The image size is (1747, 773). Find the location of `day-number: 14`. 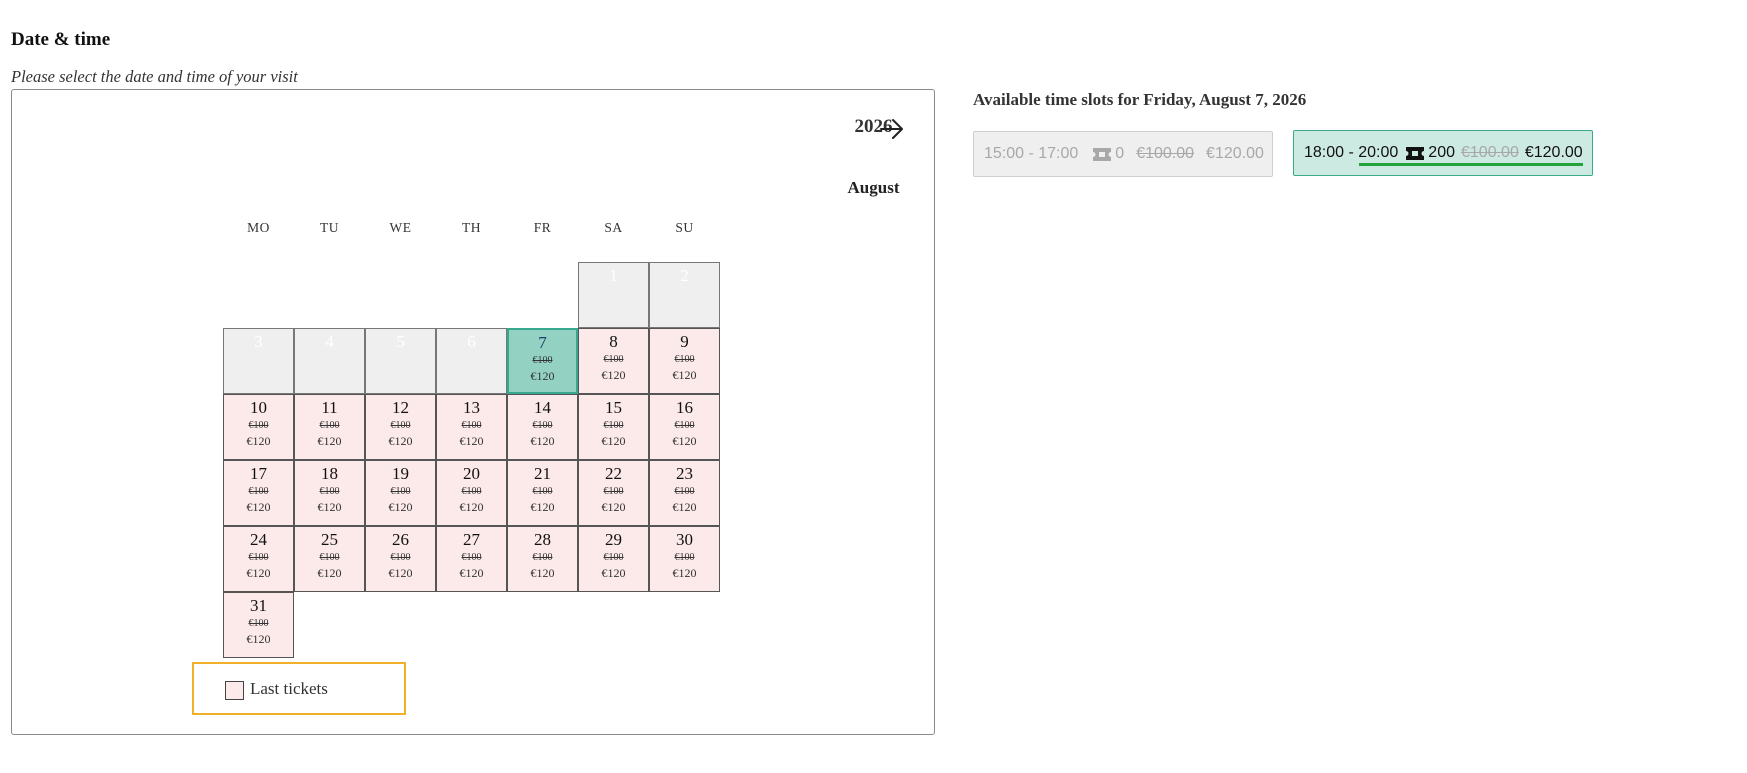

day-number: 14 is located at coordinates (542, 407).